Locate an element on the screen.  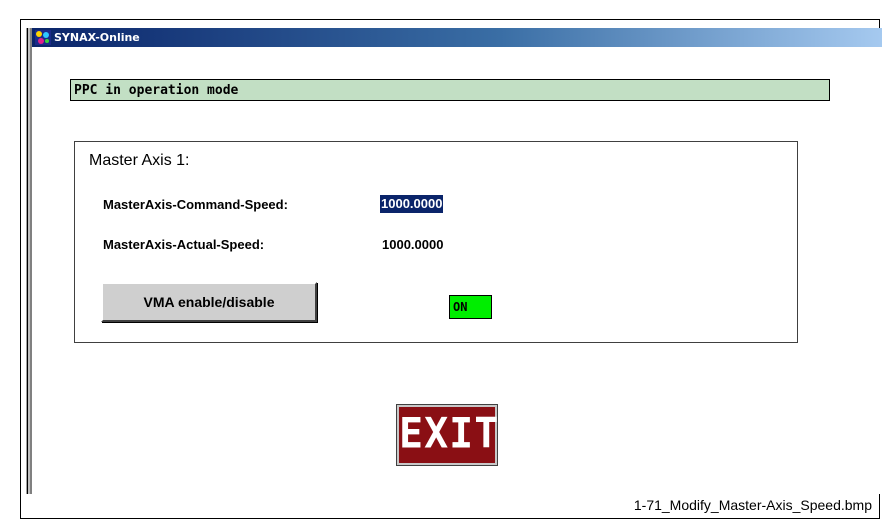
vma-status-text: ON is located at coordinates (460, 307).